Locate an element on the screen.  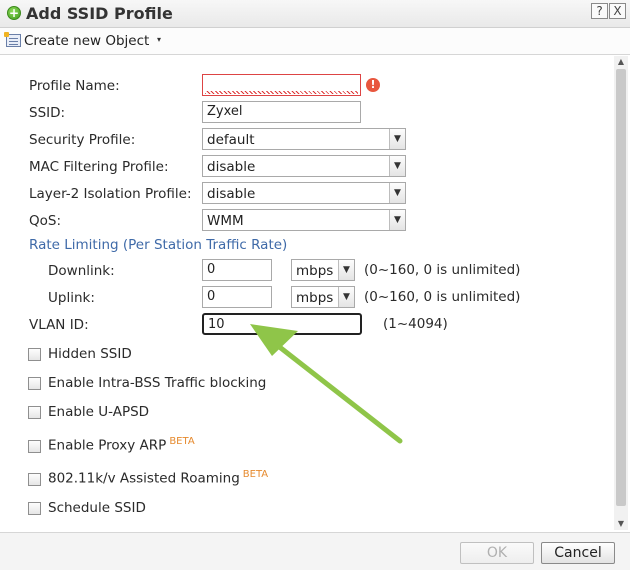
dialog-footer: OK Cancel is located at coordinates (315, 551).